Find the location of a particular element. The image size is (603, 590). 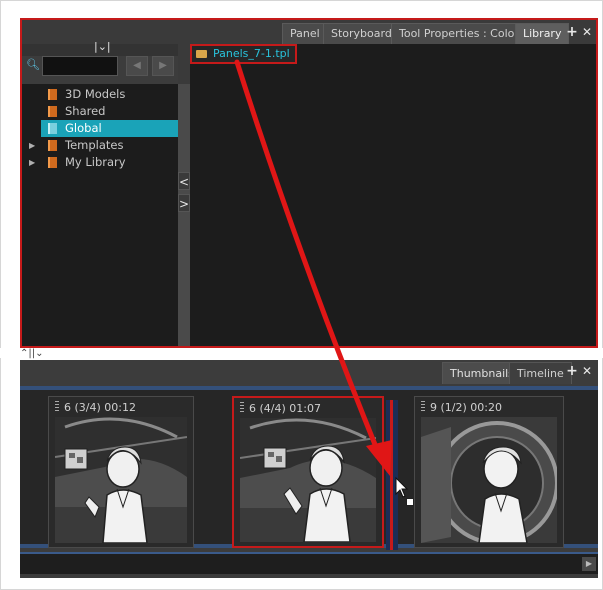

tab-tool-properties-colour: Tool Properties : Colour is located at coordinates (462, 33).